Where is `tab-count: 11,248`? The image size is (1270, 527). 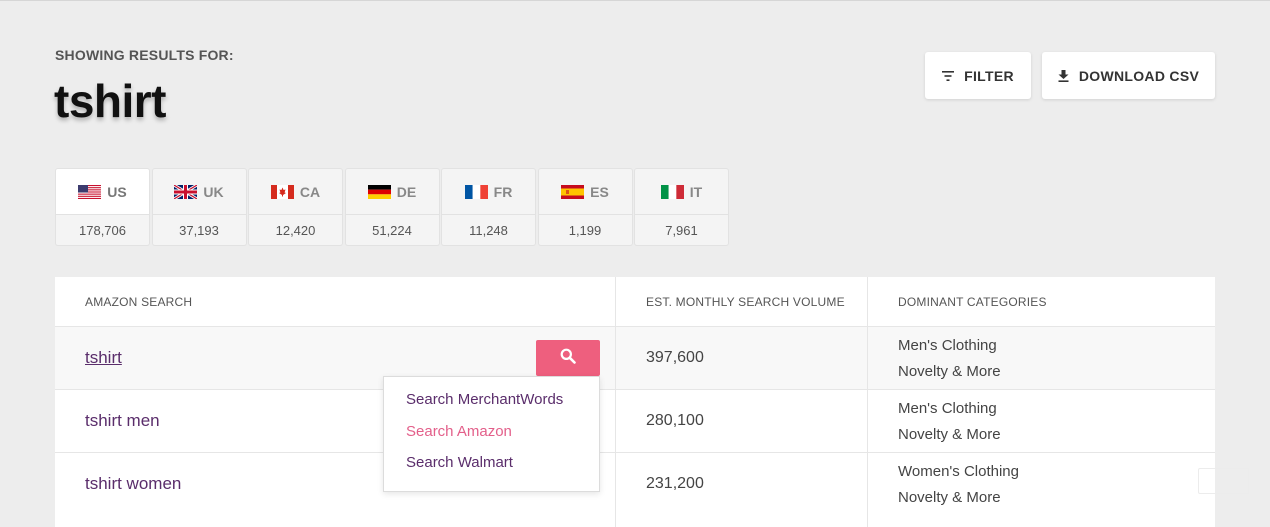 tab-count: 11,248 is located at coordinates (488, 230).